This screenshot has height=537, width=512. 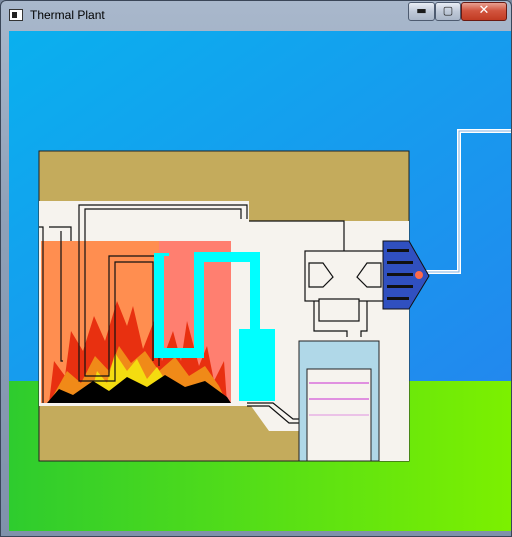 I want to click on feedwater-tank, so click(x=257, y=365).